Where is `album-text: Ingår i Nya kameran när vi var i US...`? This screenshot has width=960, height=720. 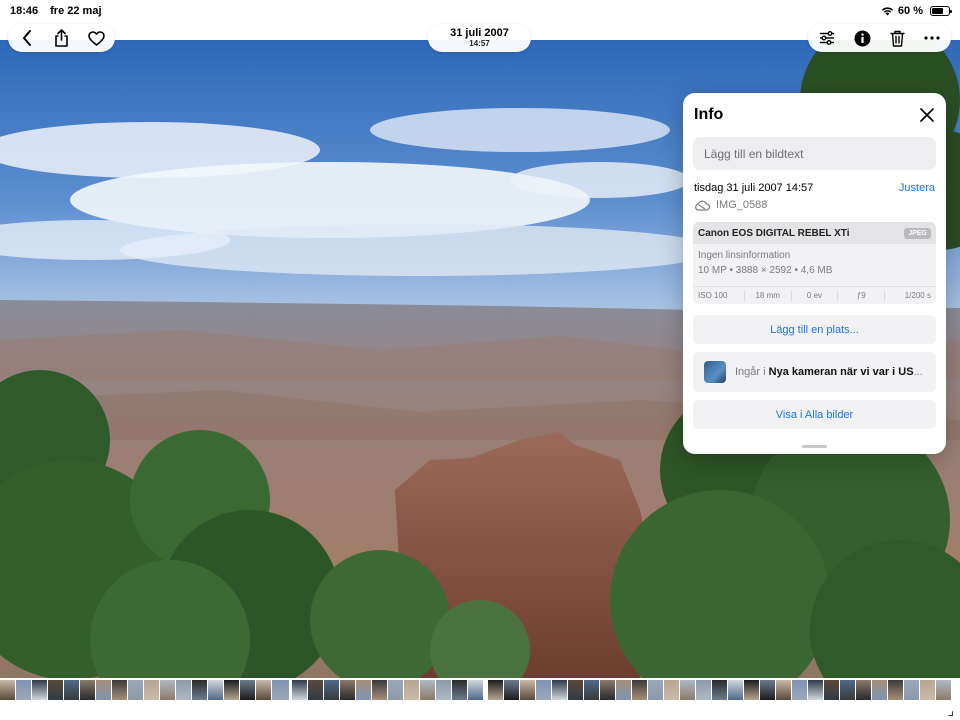
album-text: Ingår i Nya kameran när vi var i US... is located at coordinates (834, 372).